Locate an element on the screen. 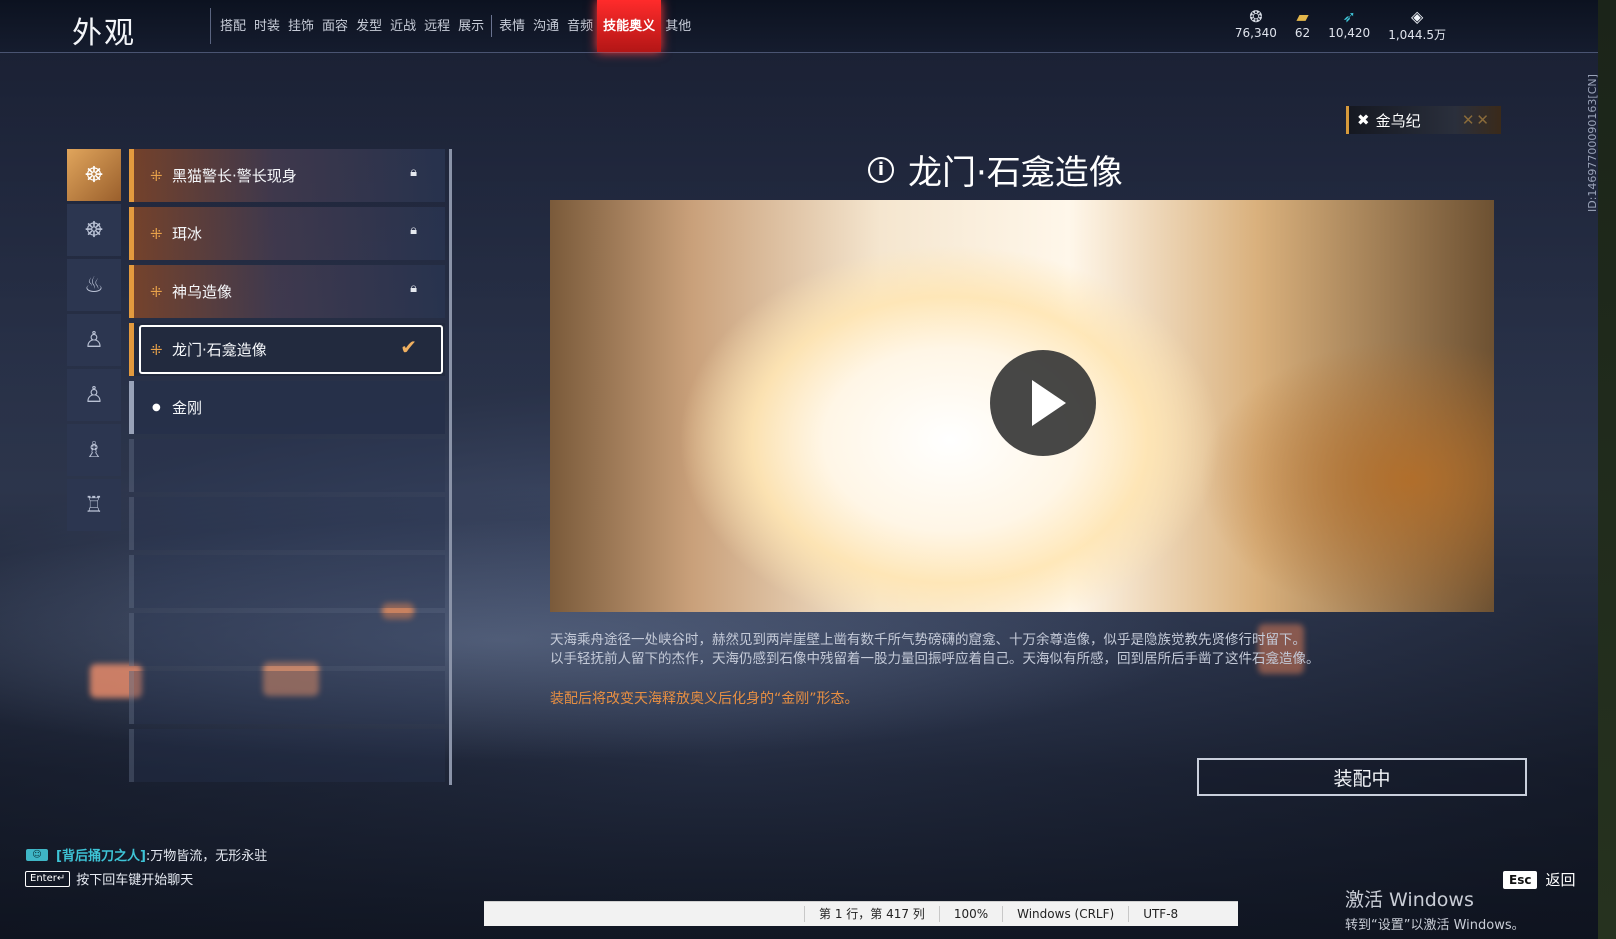  tab-emote: 表情 is located at coordinates (512, 26).